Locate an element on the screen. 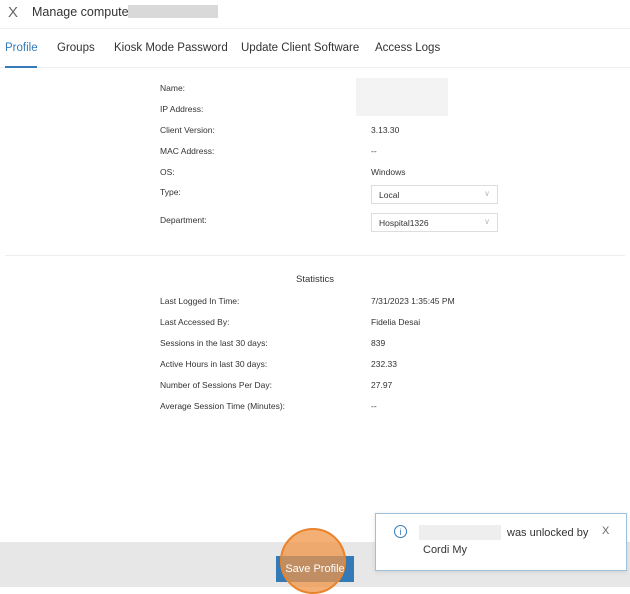 Image resolution: width=630 pixels, height=594 pixels. tab-access-logs: Access Logs is located at coordinates (407, 48).